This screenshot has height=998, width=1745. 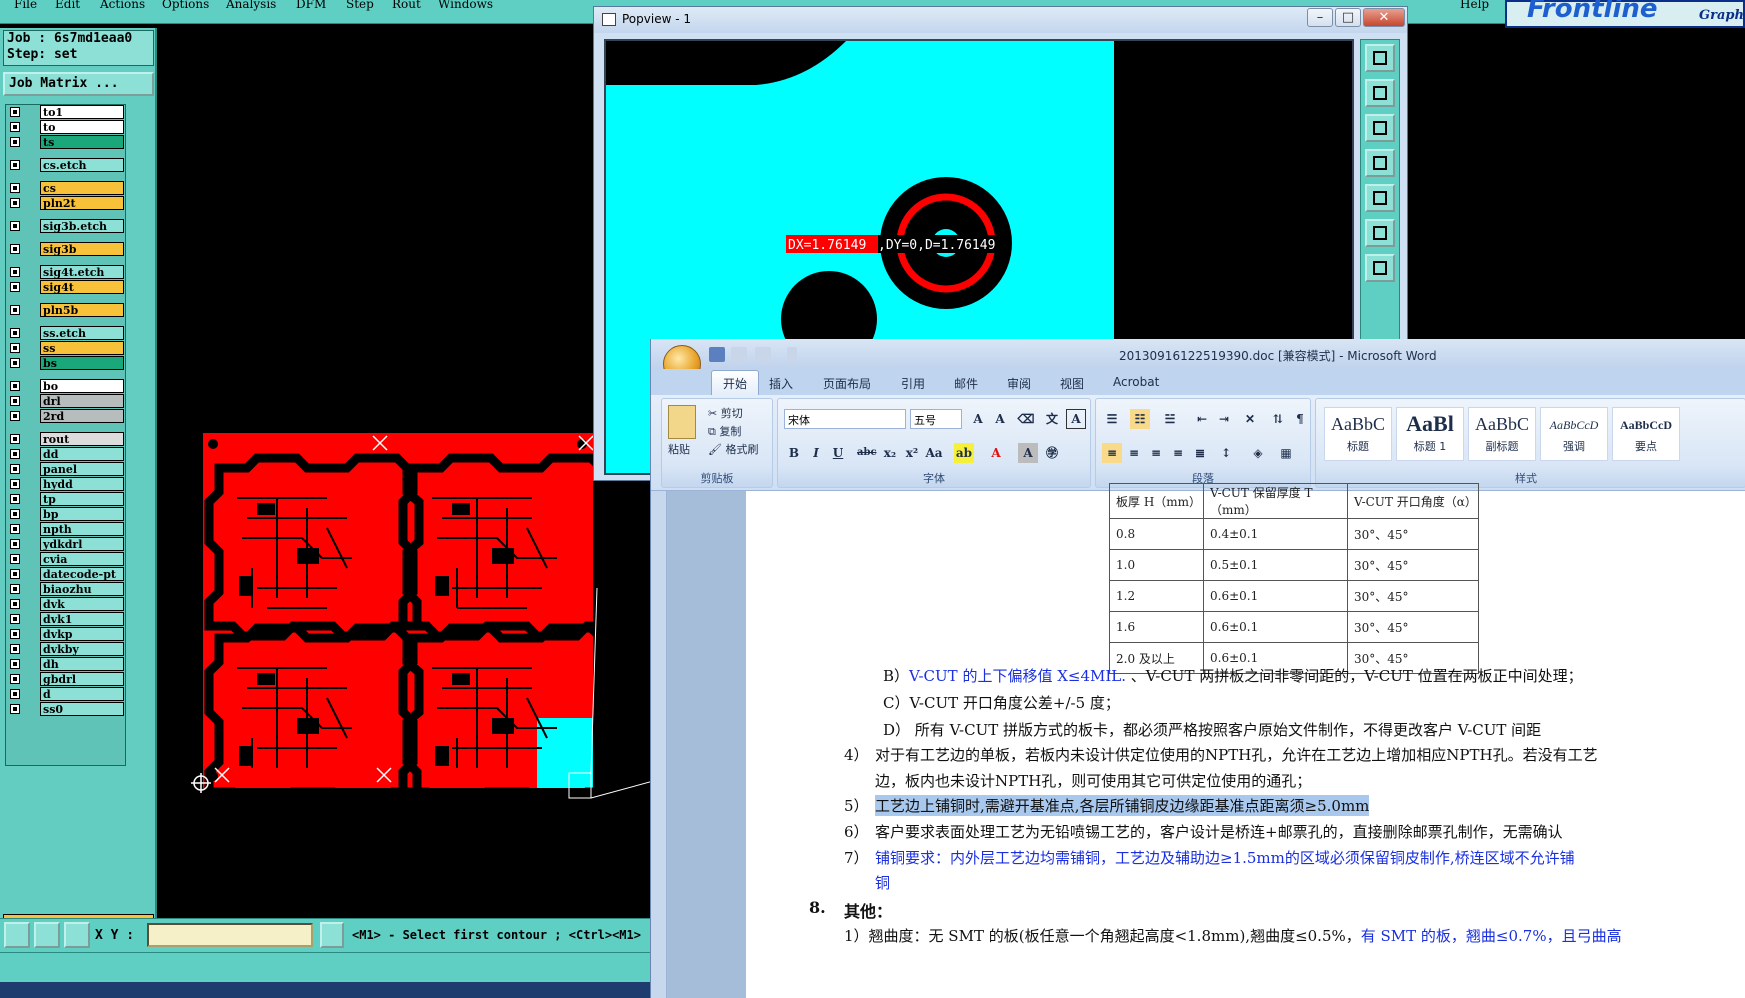 What do you see at coordinates (67, 9) in the screenshot?
I see `menu-edit: Edit` at bounding box center [67, 9].